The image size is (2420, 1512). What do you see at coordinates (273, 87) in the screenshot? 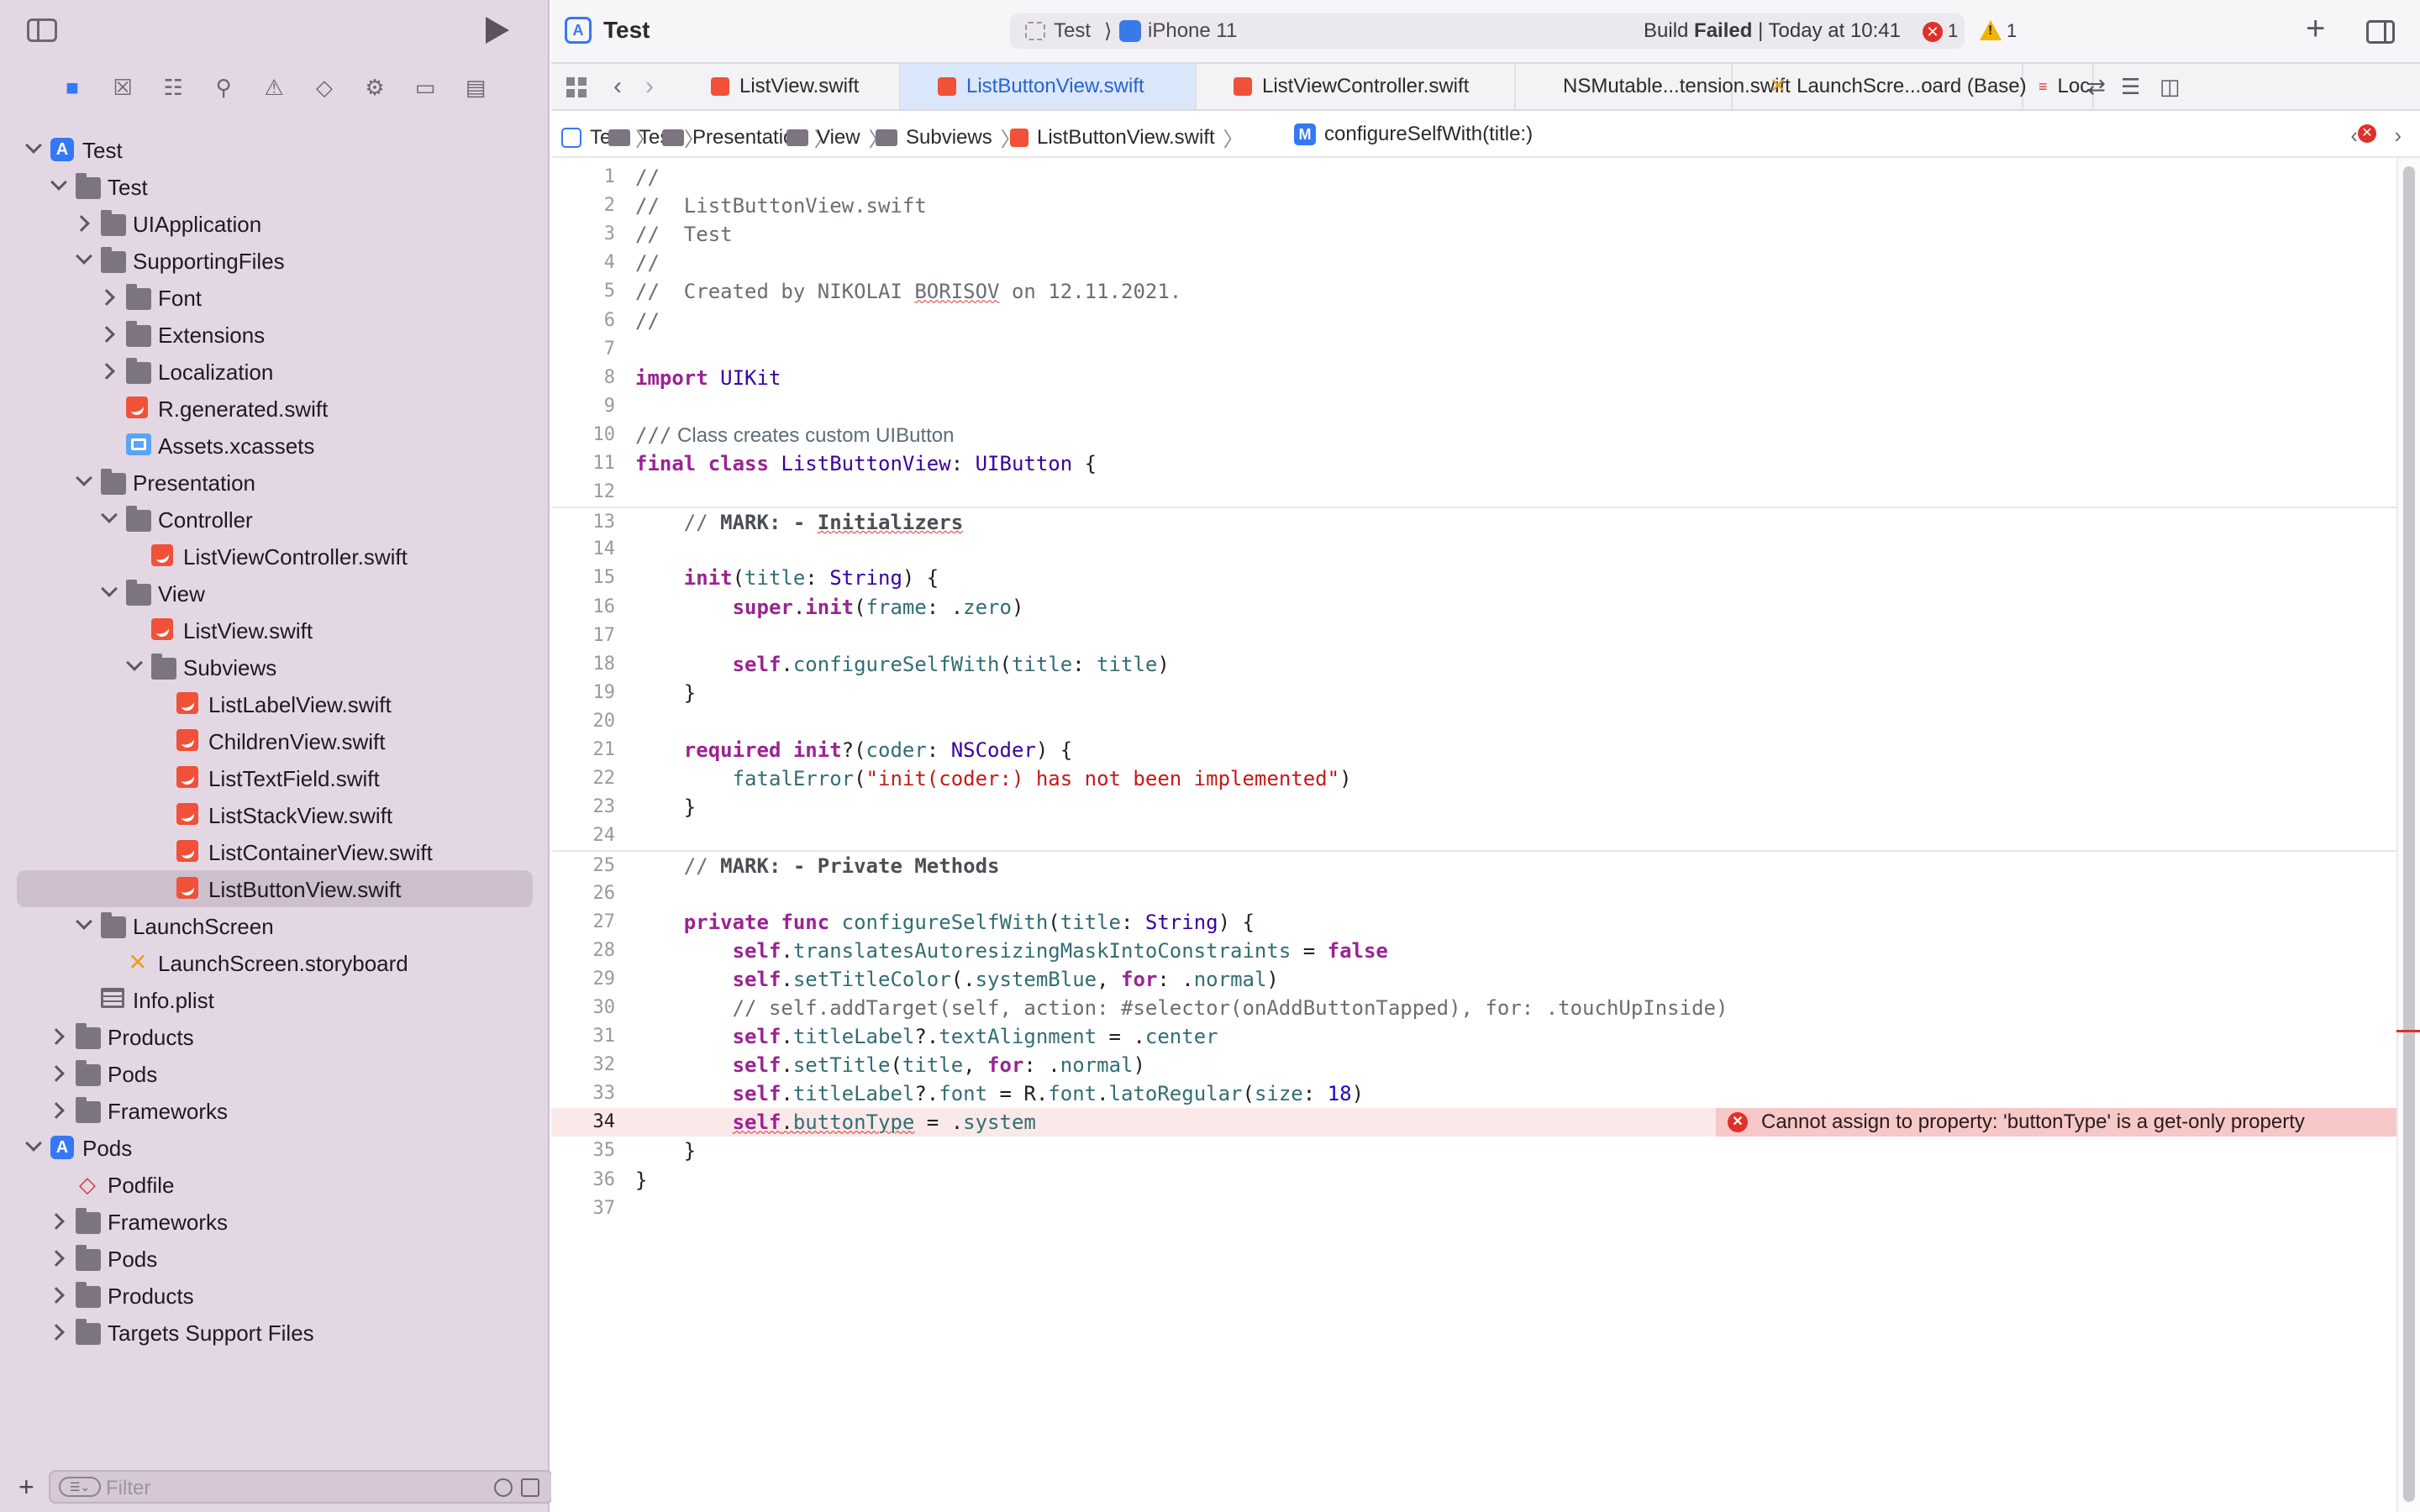
I see `issue-navigator-icon: ⚠` at bounding box center [273, 87].